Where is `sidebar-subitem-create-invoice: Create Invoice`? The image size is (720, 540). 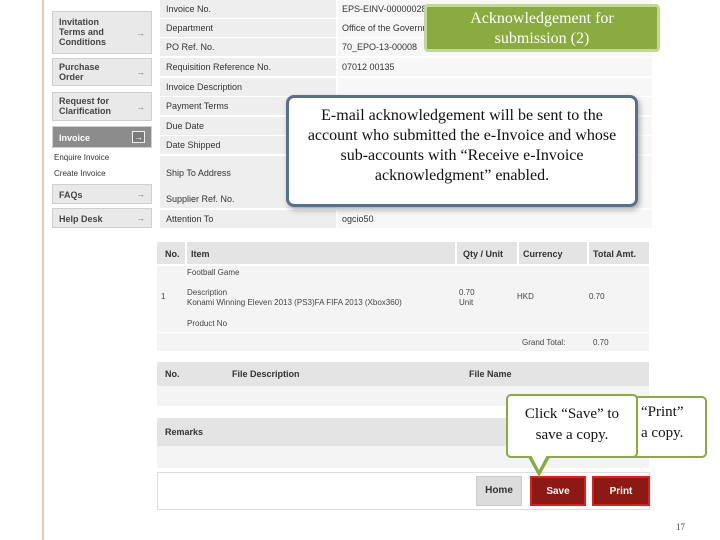 sidebar-subitem-create-invoice: Create Invoice is located at coordinates (80, 173).